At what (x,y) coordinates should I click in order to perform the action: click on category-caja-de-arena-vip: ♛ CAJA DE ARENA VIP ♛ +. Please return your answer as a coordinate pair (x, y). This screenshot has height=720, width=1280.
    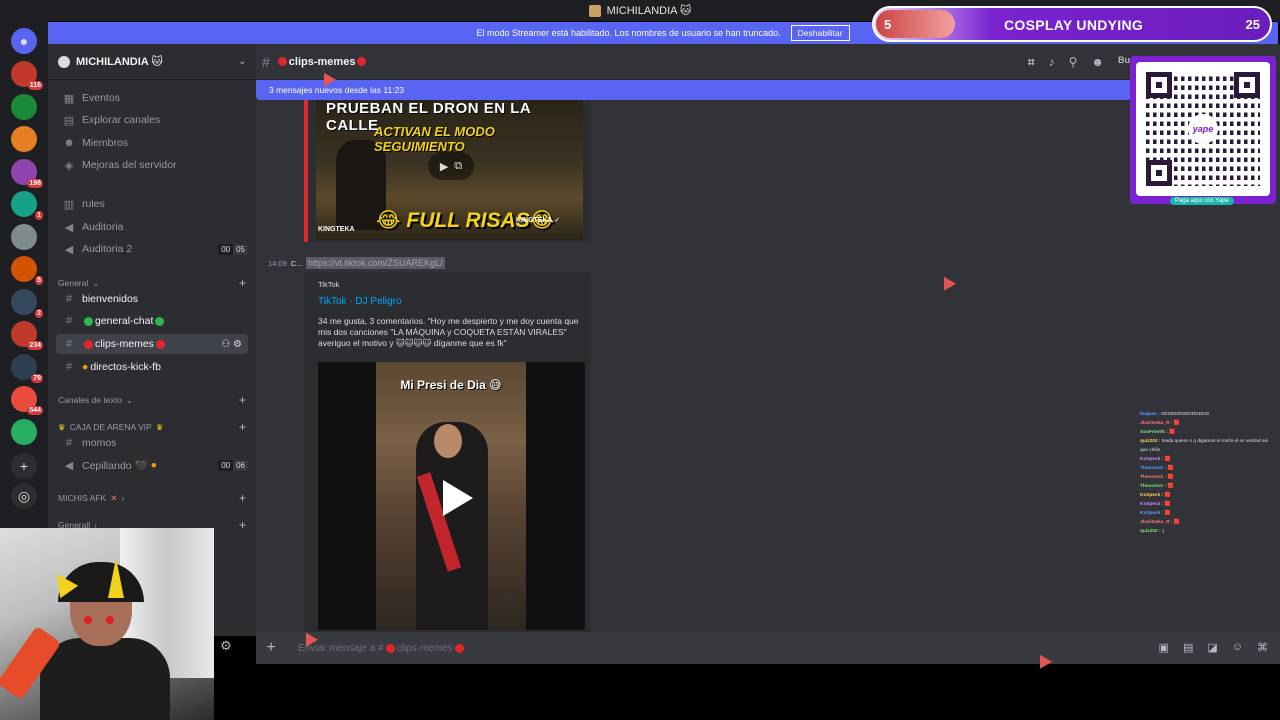
    Looking at the image, I should click on (152, 427).